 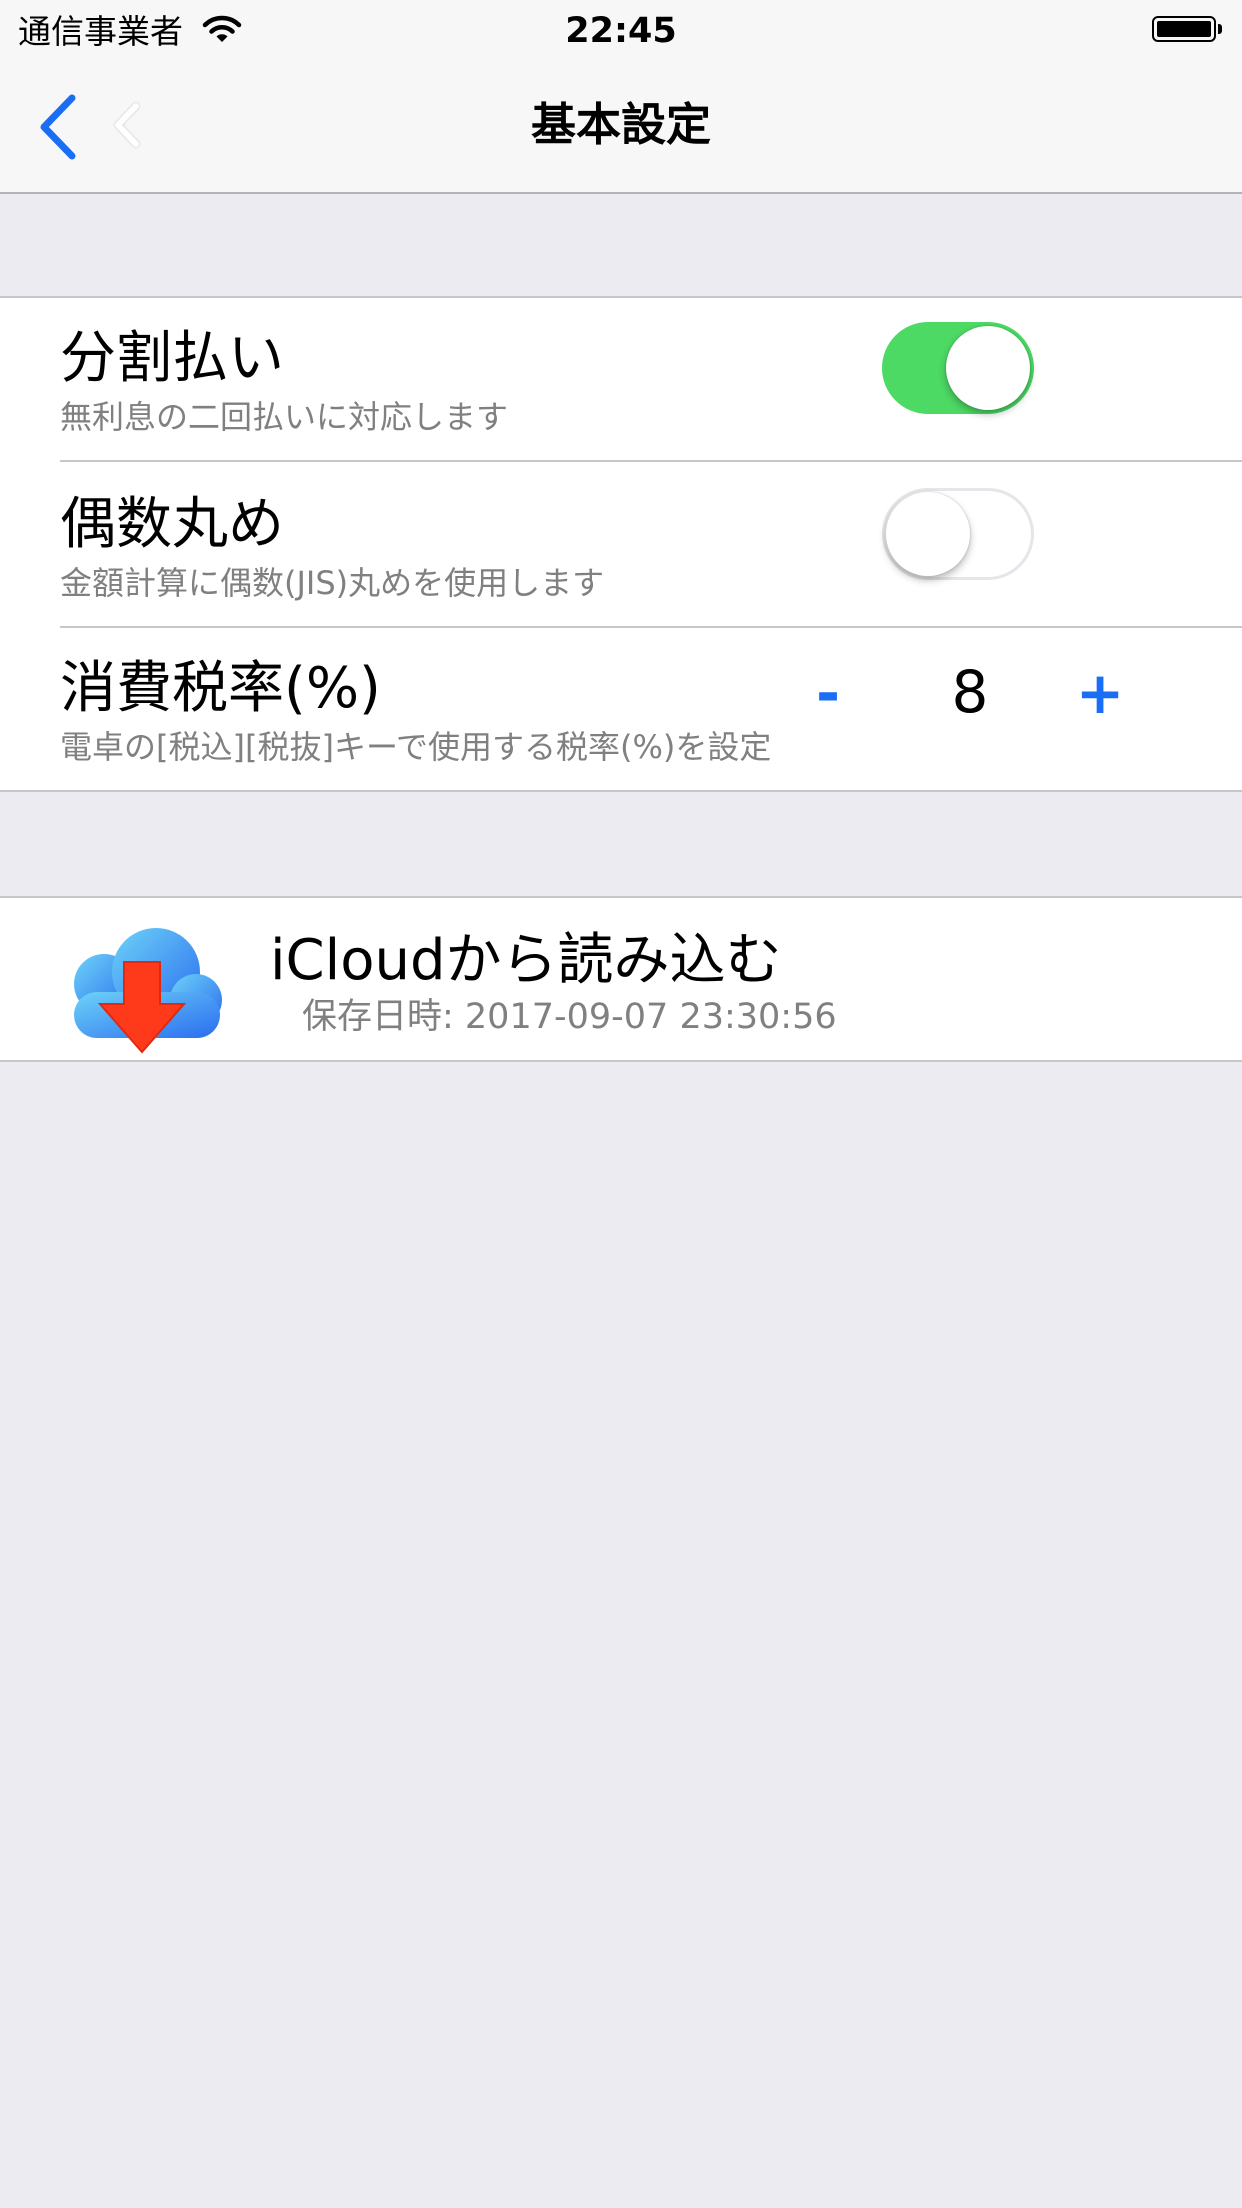 I want to click on icloud-download-icon, so click(x=148, y=991).